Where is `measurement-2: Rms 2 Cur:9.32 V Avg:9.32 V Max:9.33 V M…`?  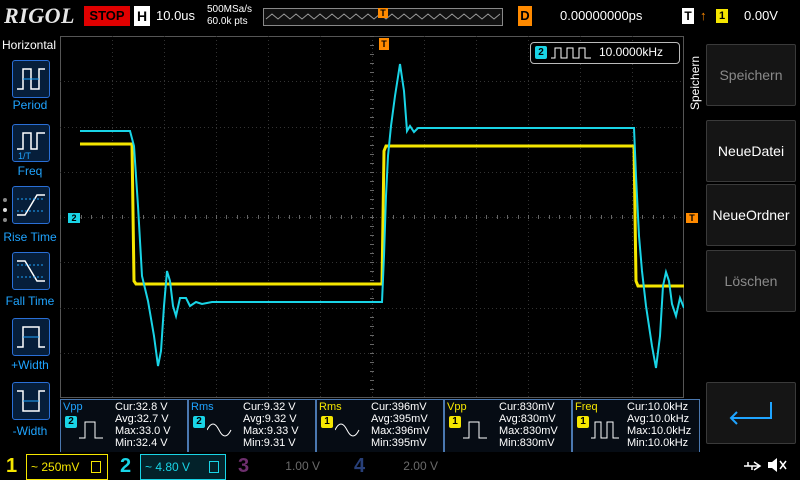 measurement-2: Rms 2 Cur:9.32 V Avg:9.32 V Max:9.33 V M… is located at coordinates (252, 426).